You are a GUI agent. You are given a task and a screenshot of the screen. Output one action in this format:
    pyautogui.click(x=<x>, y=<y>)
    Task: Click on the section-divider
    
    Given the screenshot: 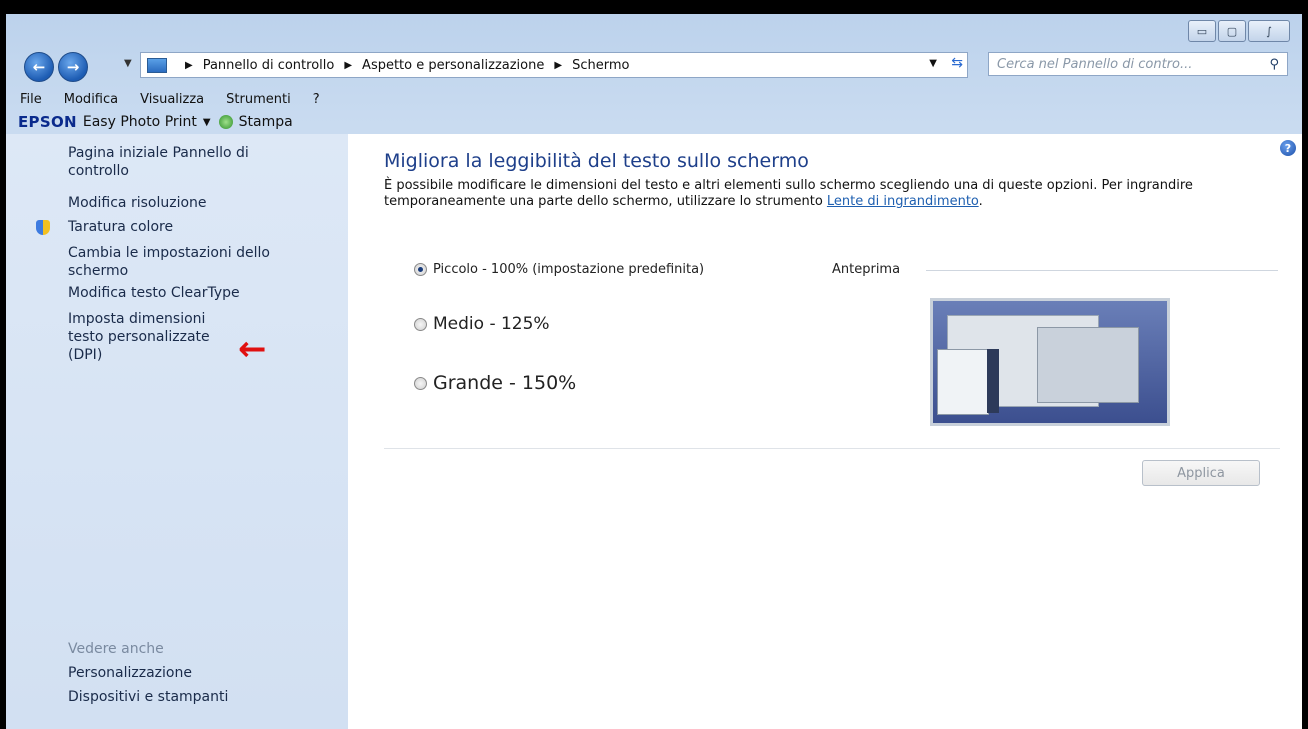 What is the action you would take?
    pyautogui.click(x=832, y=448)
    